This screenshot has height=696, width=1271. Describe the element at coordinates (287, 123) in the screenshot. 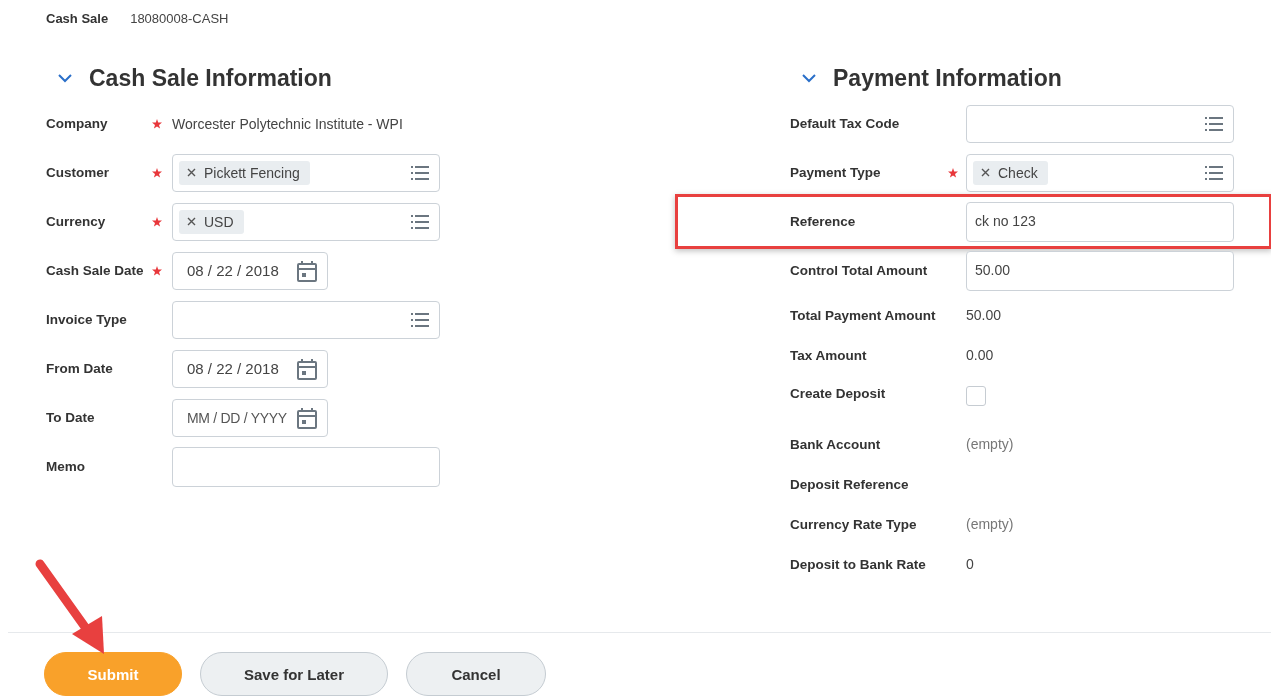

I see `field-value: Worcester Polytechnic Institute - WPI` at that location.